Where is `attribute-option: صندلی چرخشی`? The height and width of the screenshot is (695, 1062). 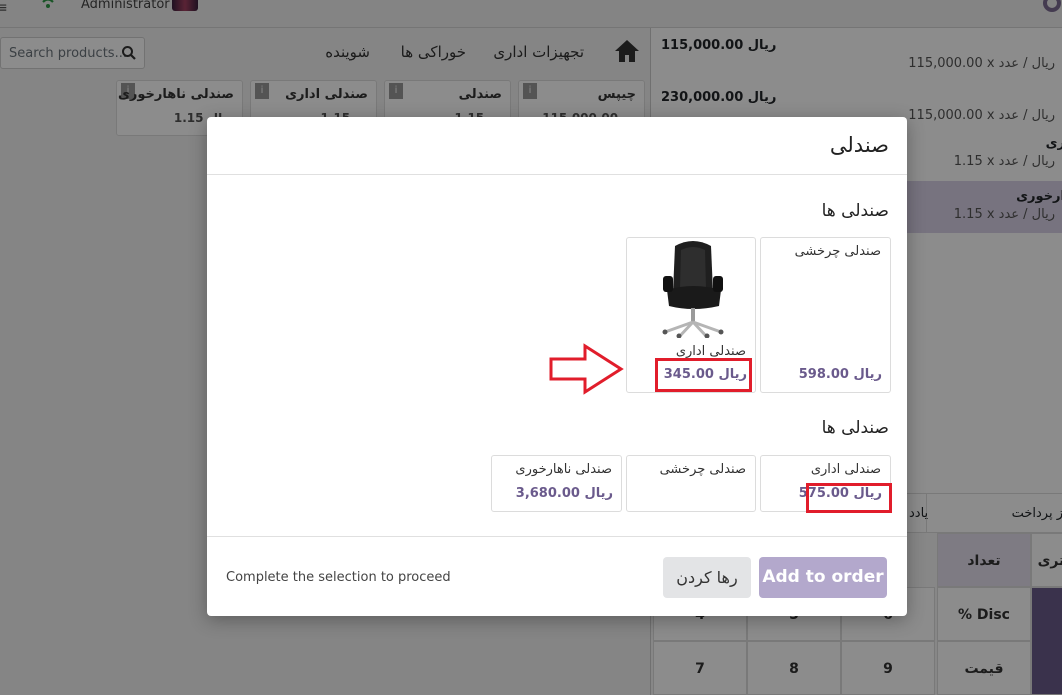
attribute-option: صندلی چرخشی is located at coordinates (691, 483).